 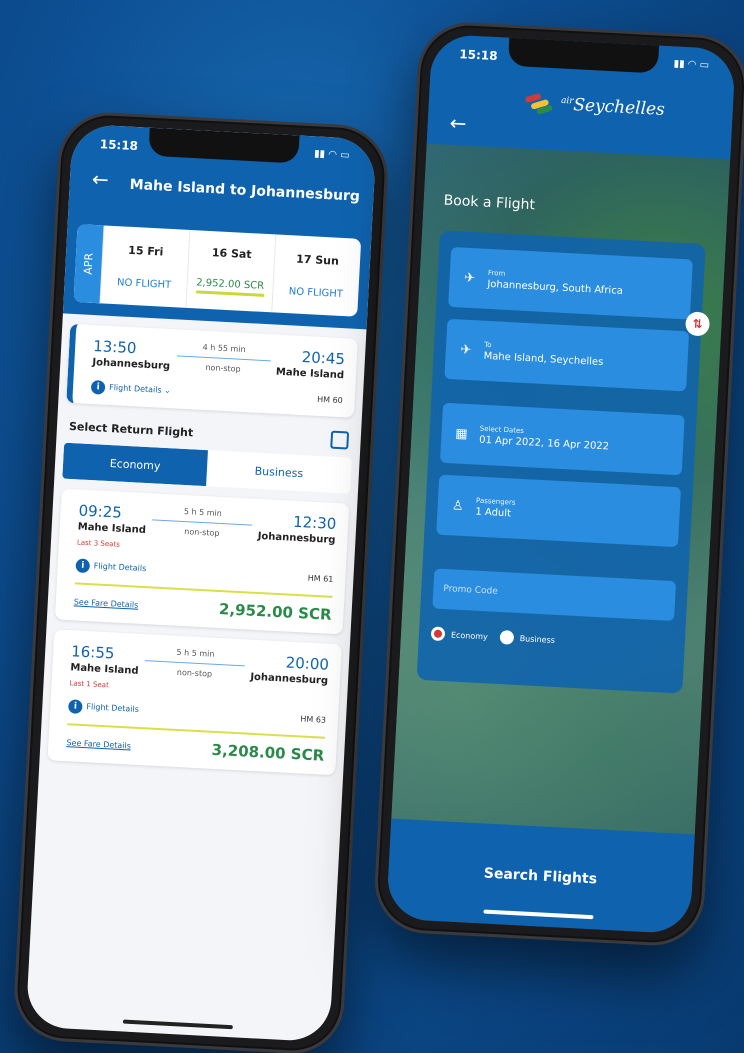 I want to click on person-icon: ♙, so click(x=457, y=505).